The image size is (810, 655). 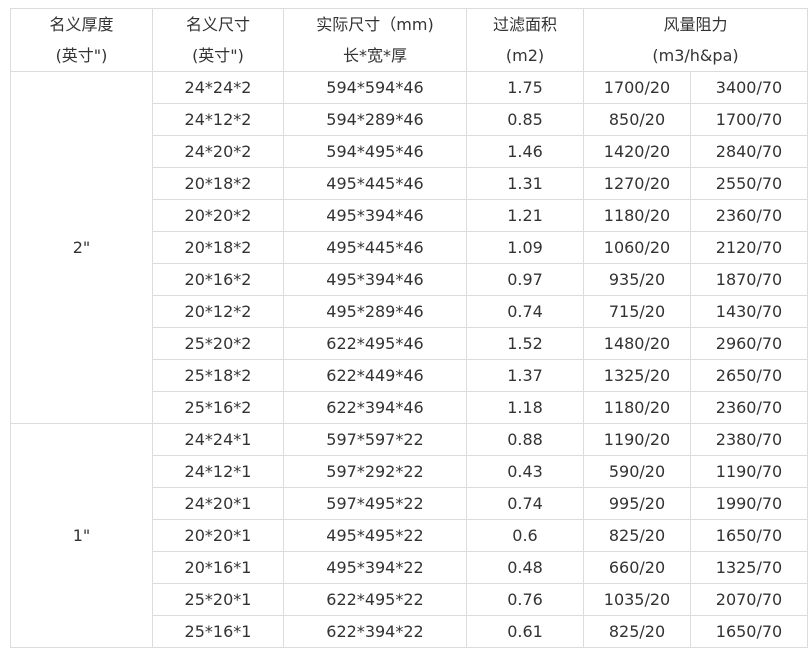 What do you see at coordinates (749, 567) in the screenshot?
I see `airflow-high-cell: 1325/70` at bounding box center [749, 567].